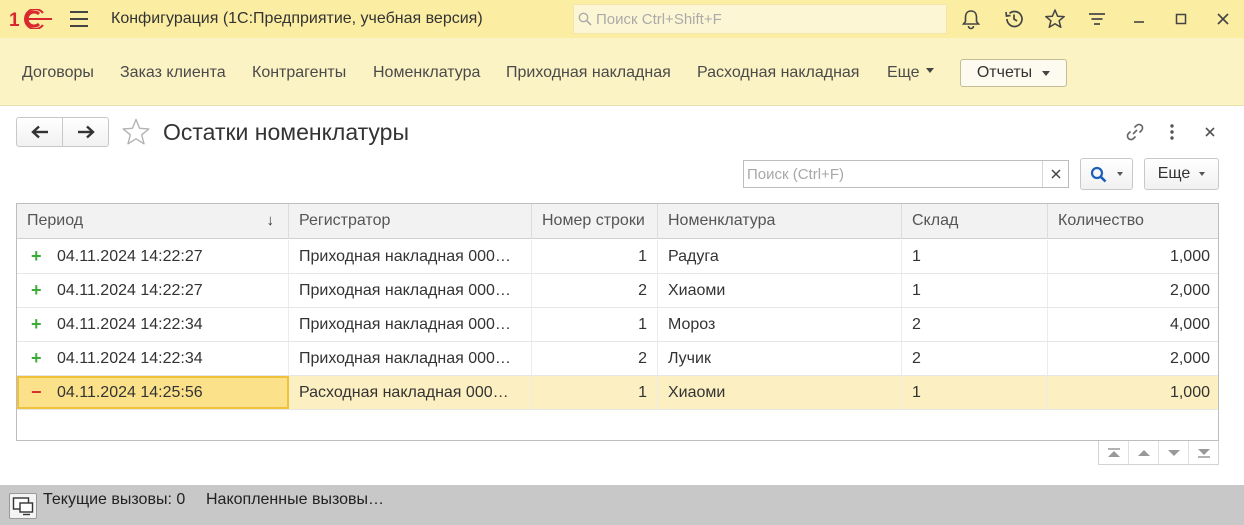 The width and height of the screenshot is (1244, 525). Describe the element at coordinates (1055, 19) in the screenshot. I see `star-icon` at that location.